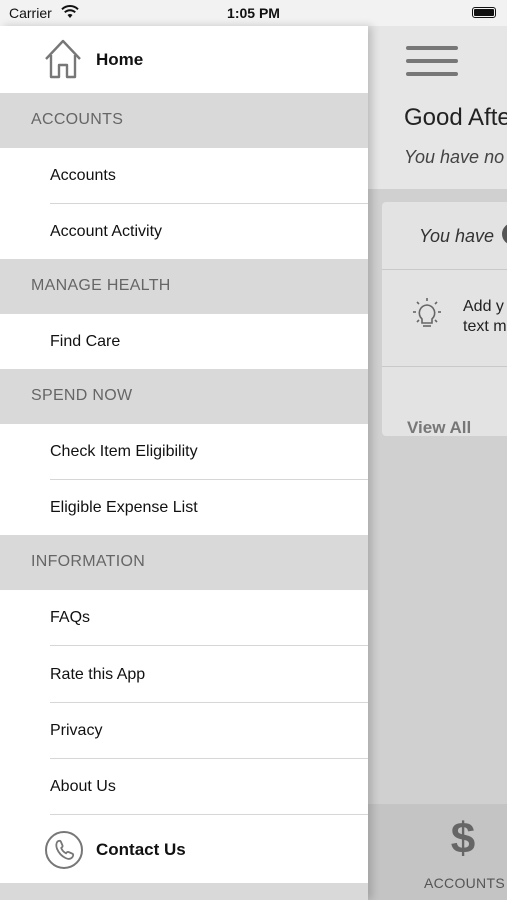 Image resolution: width=507 pixels, height=900 pixels. What do you see at coordinates (98, 674) in the screenshot?
I see `menu-item-label: Rate this App` at bounding box center [98, 674].